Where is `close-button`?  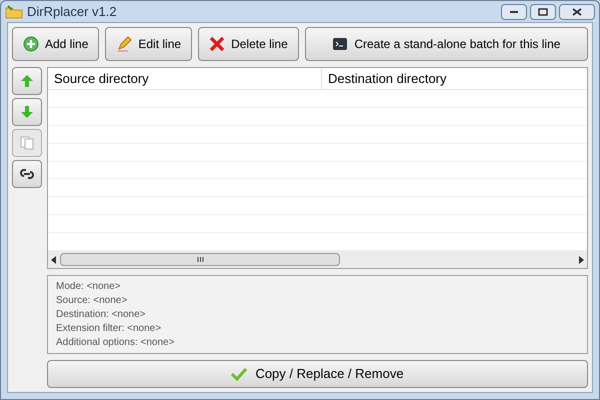 close-button is located at coordinates (577, 12).